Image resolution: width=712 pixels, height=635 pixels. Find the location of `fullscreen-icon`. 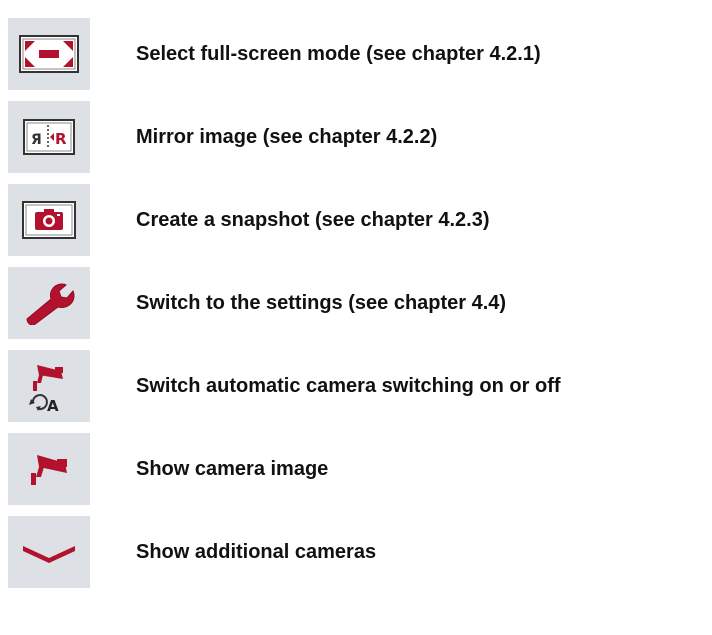

fullscreen-icon is located at coordinates (49, 54).